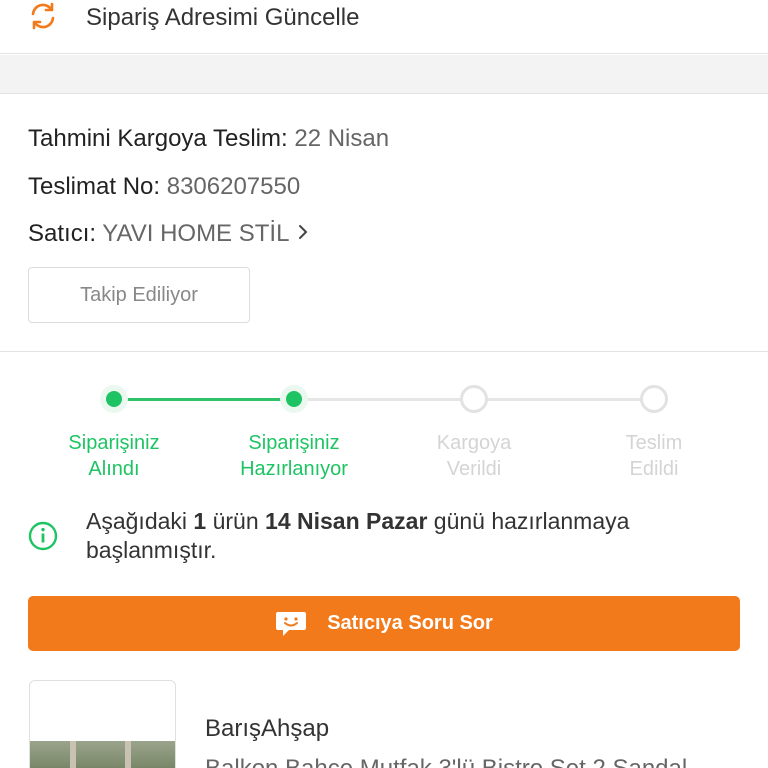 This screenshot has width=768, height=768. I want to click on notice-text-1: Aşağıdaki, so click(140, 521).